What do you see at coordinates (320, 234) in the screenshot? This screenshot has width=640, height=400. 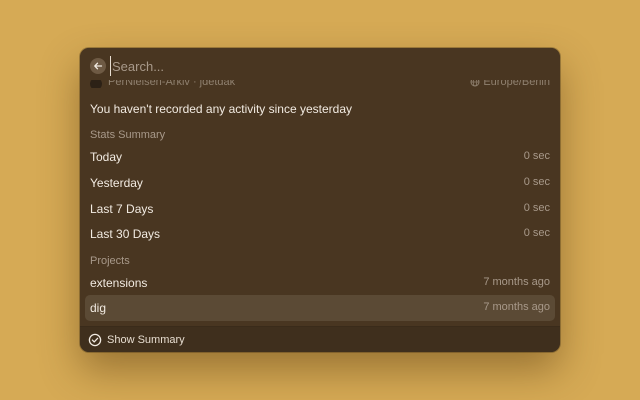 I see `stats-item-last-30-days: Last 30 Days 0 sec` at bounding box center [320, 234].